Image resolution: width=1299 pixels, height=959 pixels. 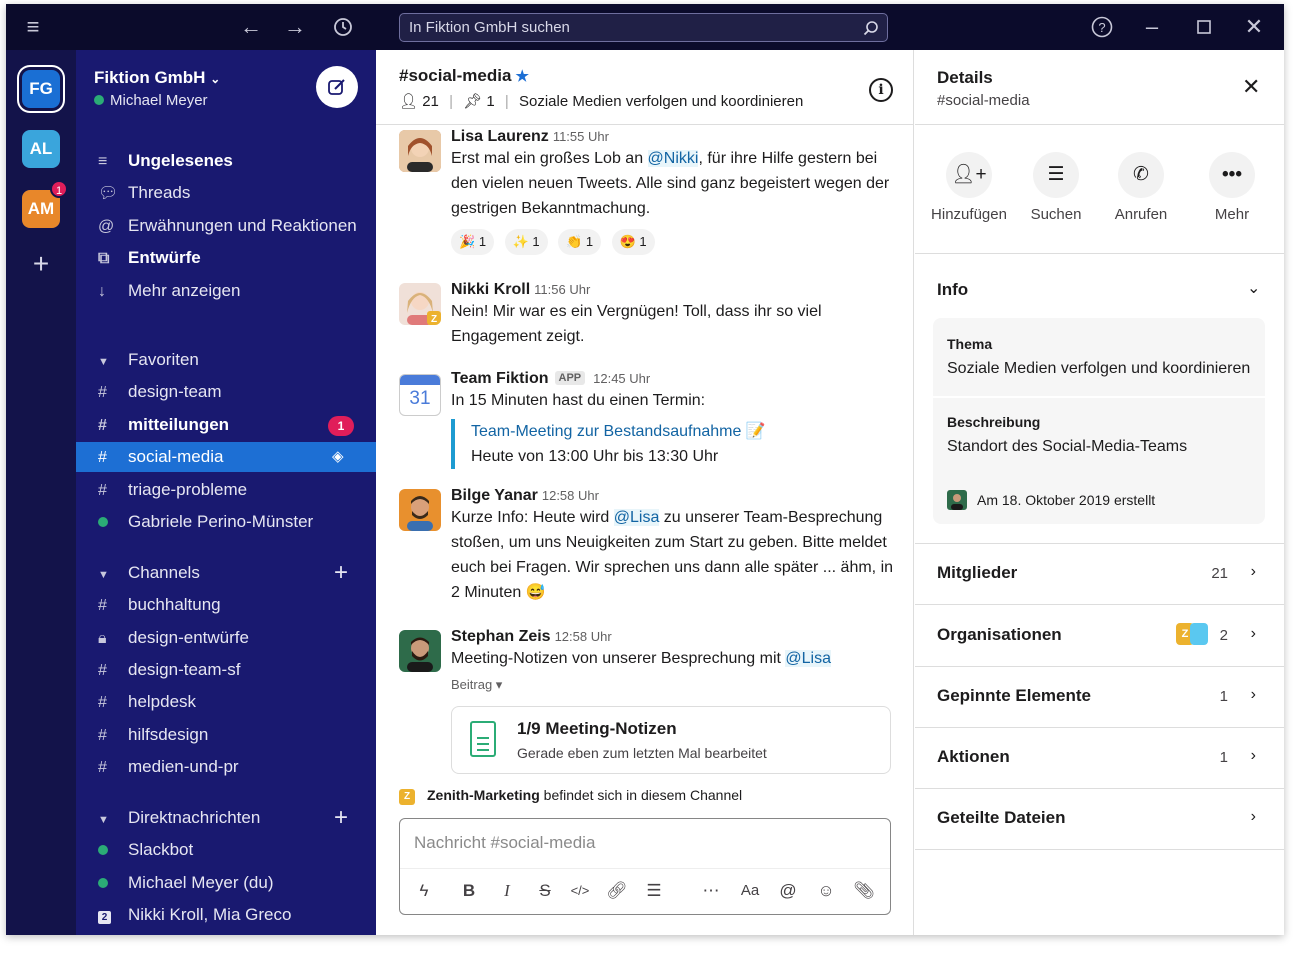 I want to click on bold-icon: B, so click(x=469, y=891).